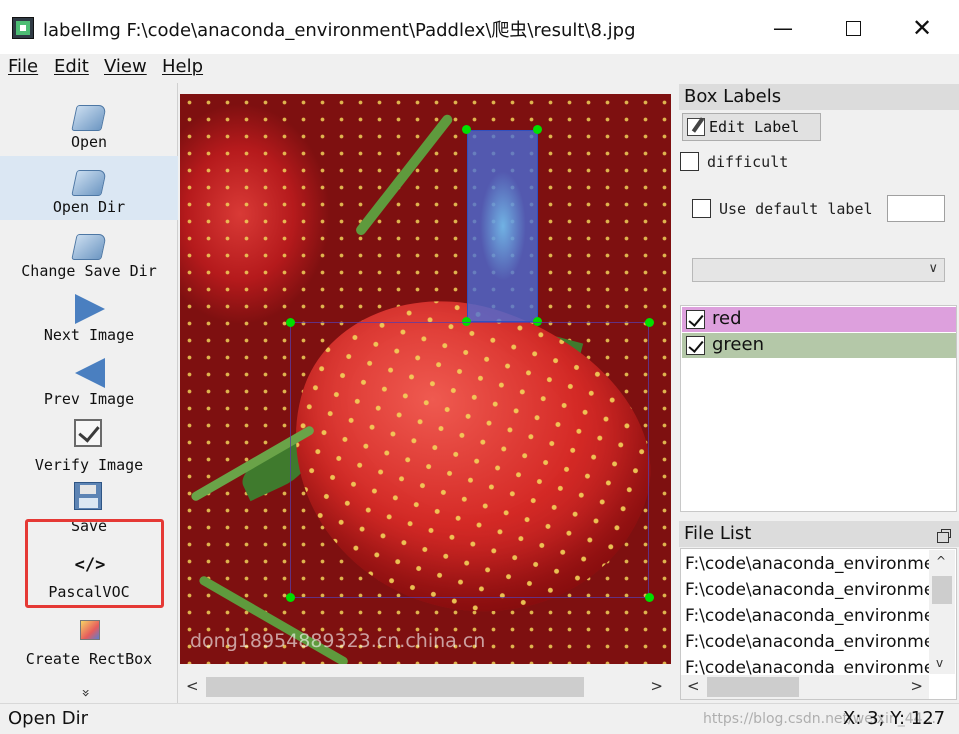 The image size is (959, 734). I want to click on arrow-left-icon, so click(90, 374).